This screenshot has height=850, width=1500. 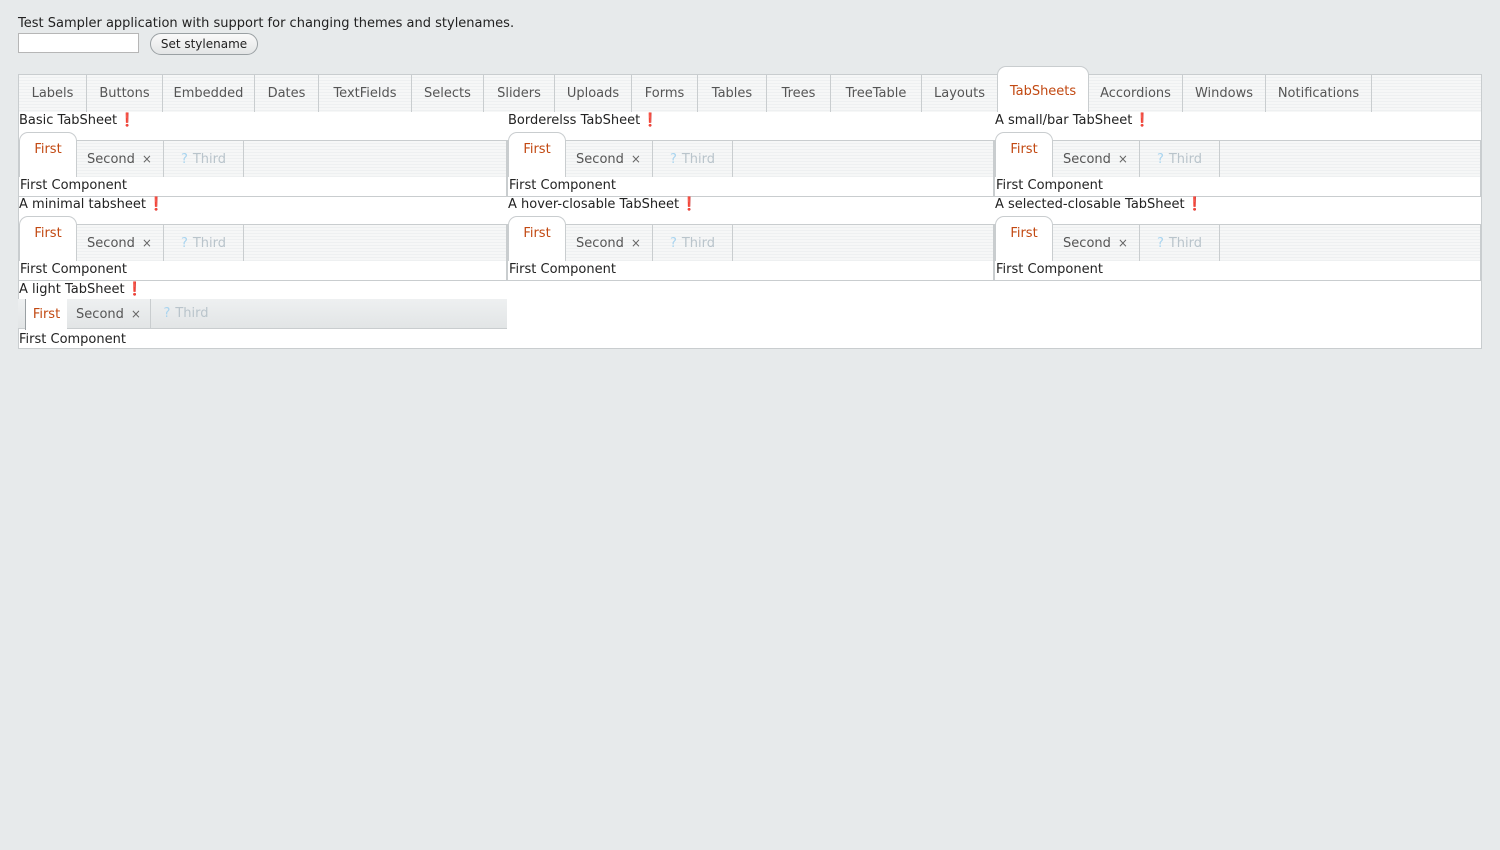 I want to click on tabsheet-caption: A minimal tabsheet ❗, so click(x=92, y=204).